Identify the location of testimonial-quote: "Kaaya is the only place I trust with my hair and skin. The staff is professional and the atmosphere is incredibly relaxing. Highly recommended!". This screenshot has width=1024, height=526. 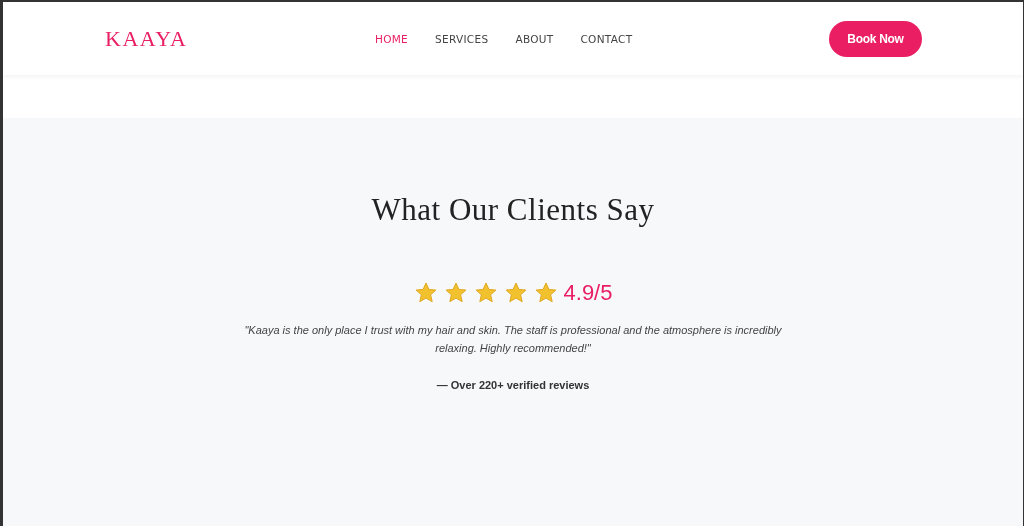
(513, 339).